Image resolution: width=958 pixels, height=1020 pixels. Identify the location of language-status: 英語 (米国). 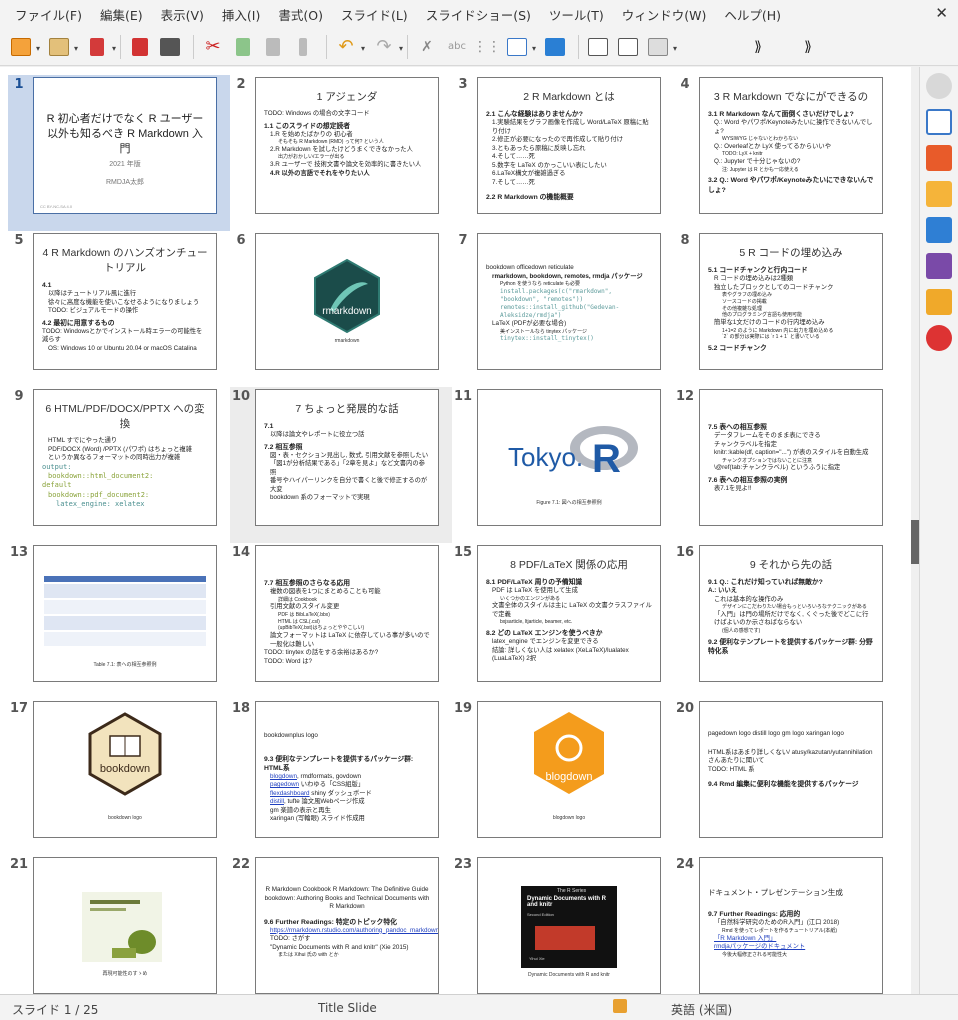
(701, 1009).